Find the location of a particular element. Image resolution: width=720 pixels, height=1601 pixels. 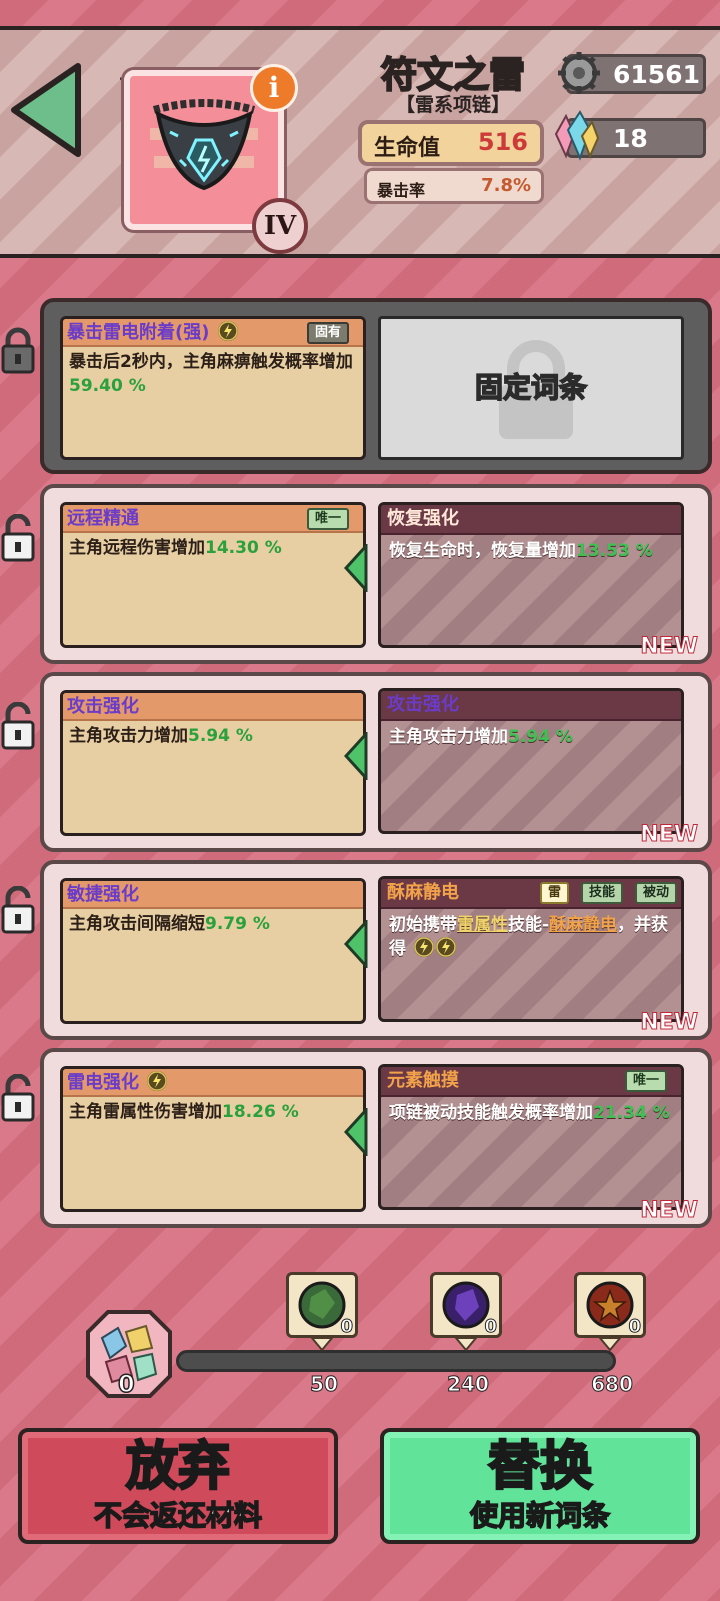

affix-title-bar: 敏捷强化 is located at coordinates (213, 895).